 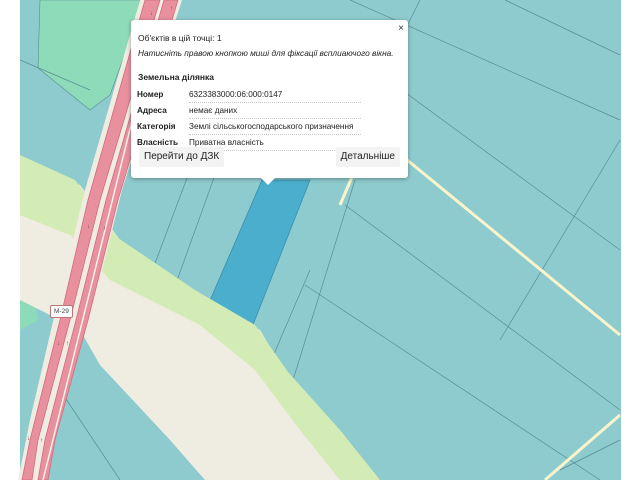 What do you see at coordinates (367, 157) in the screenshot?
I see `details-button: Детальніше` at bounding box center [367, 157].